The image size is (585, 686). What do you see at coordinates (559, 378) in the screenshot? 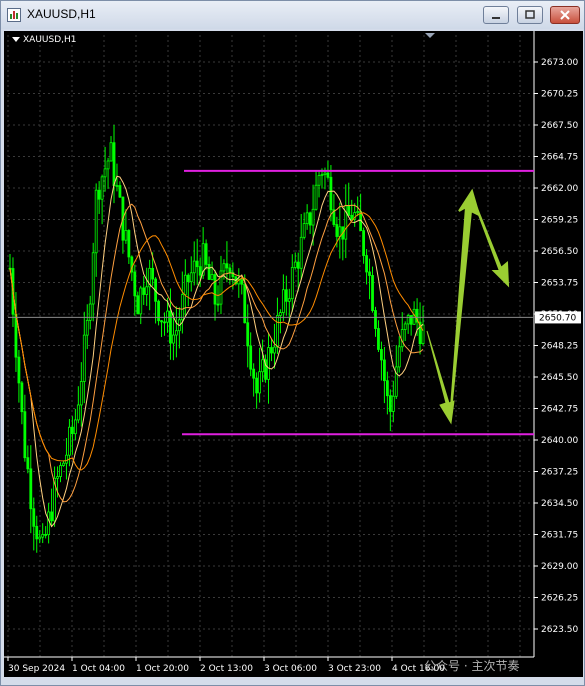
I see `price-tick-label: 2645.50` at bounding box center [559, 378].